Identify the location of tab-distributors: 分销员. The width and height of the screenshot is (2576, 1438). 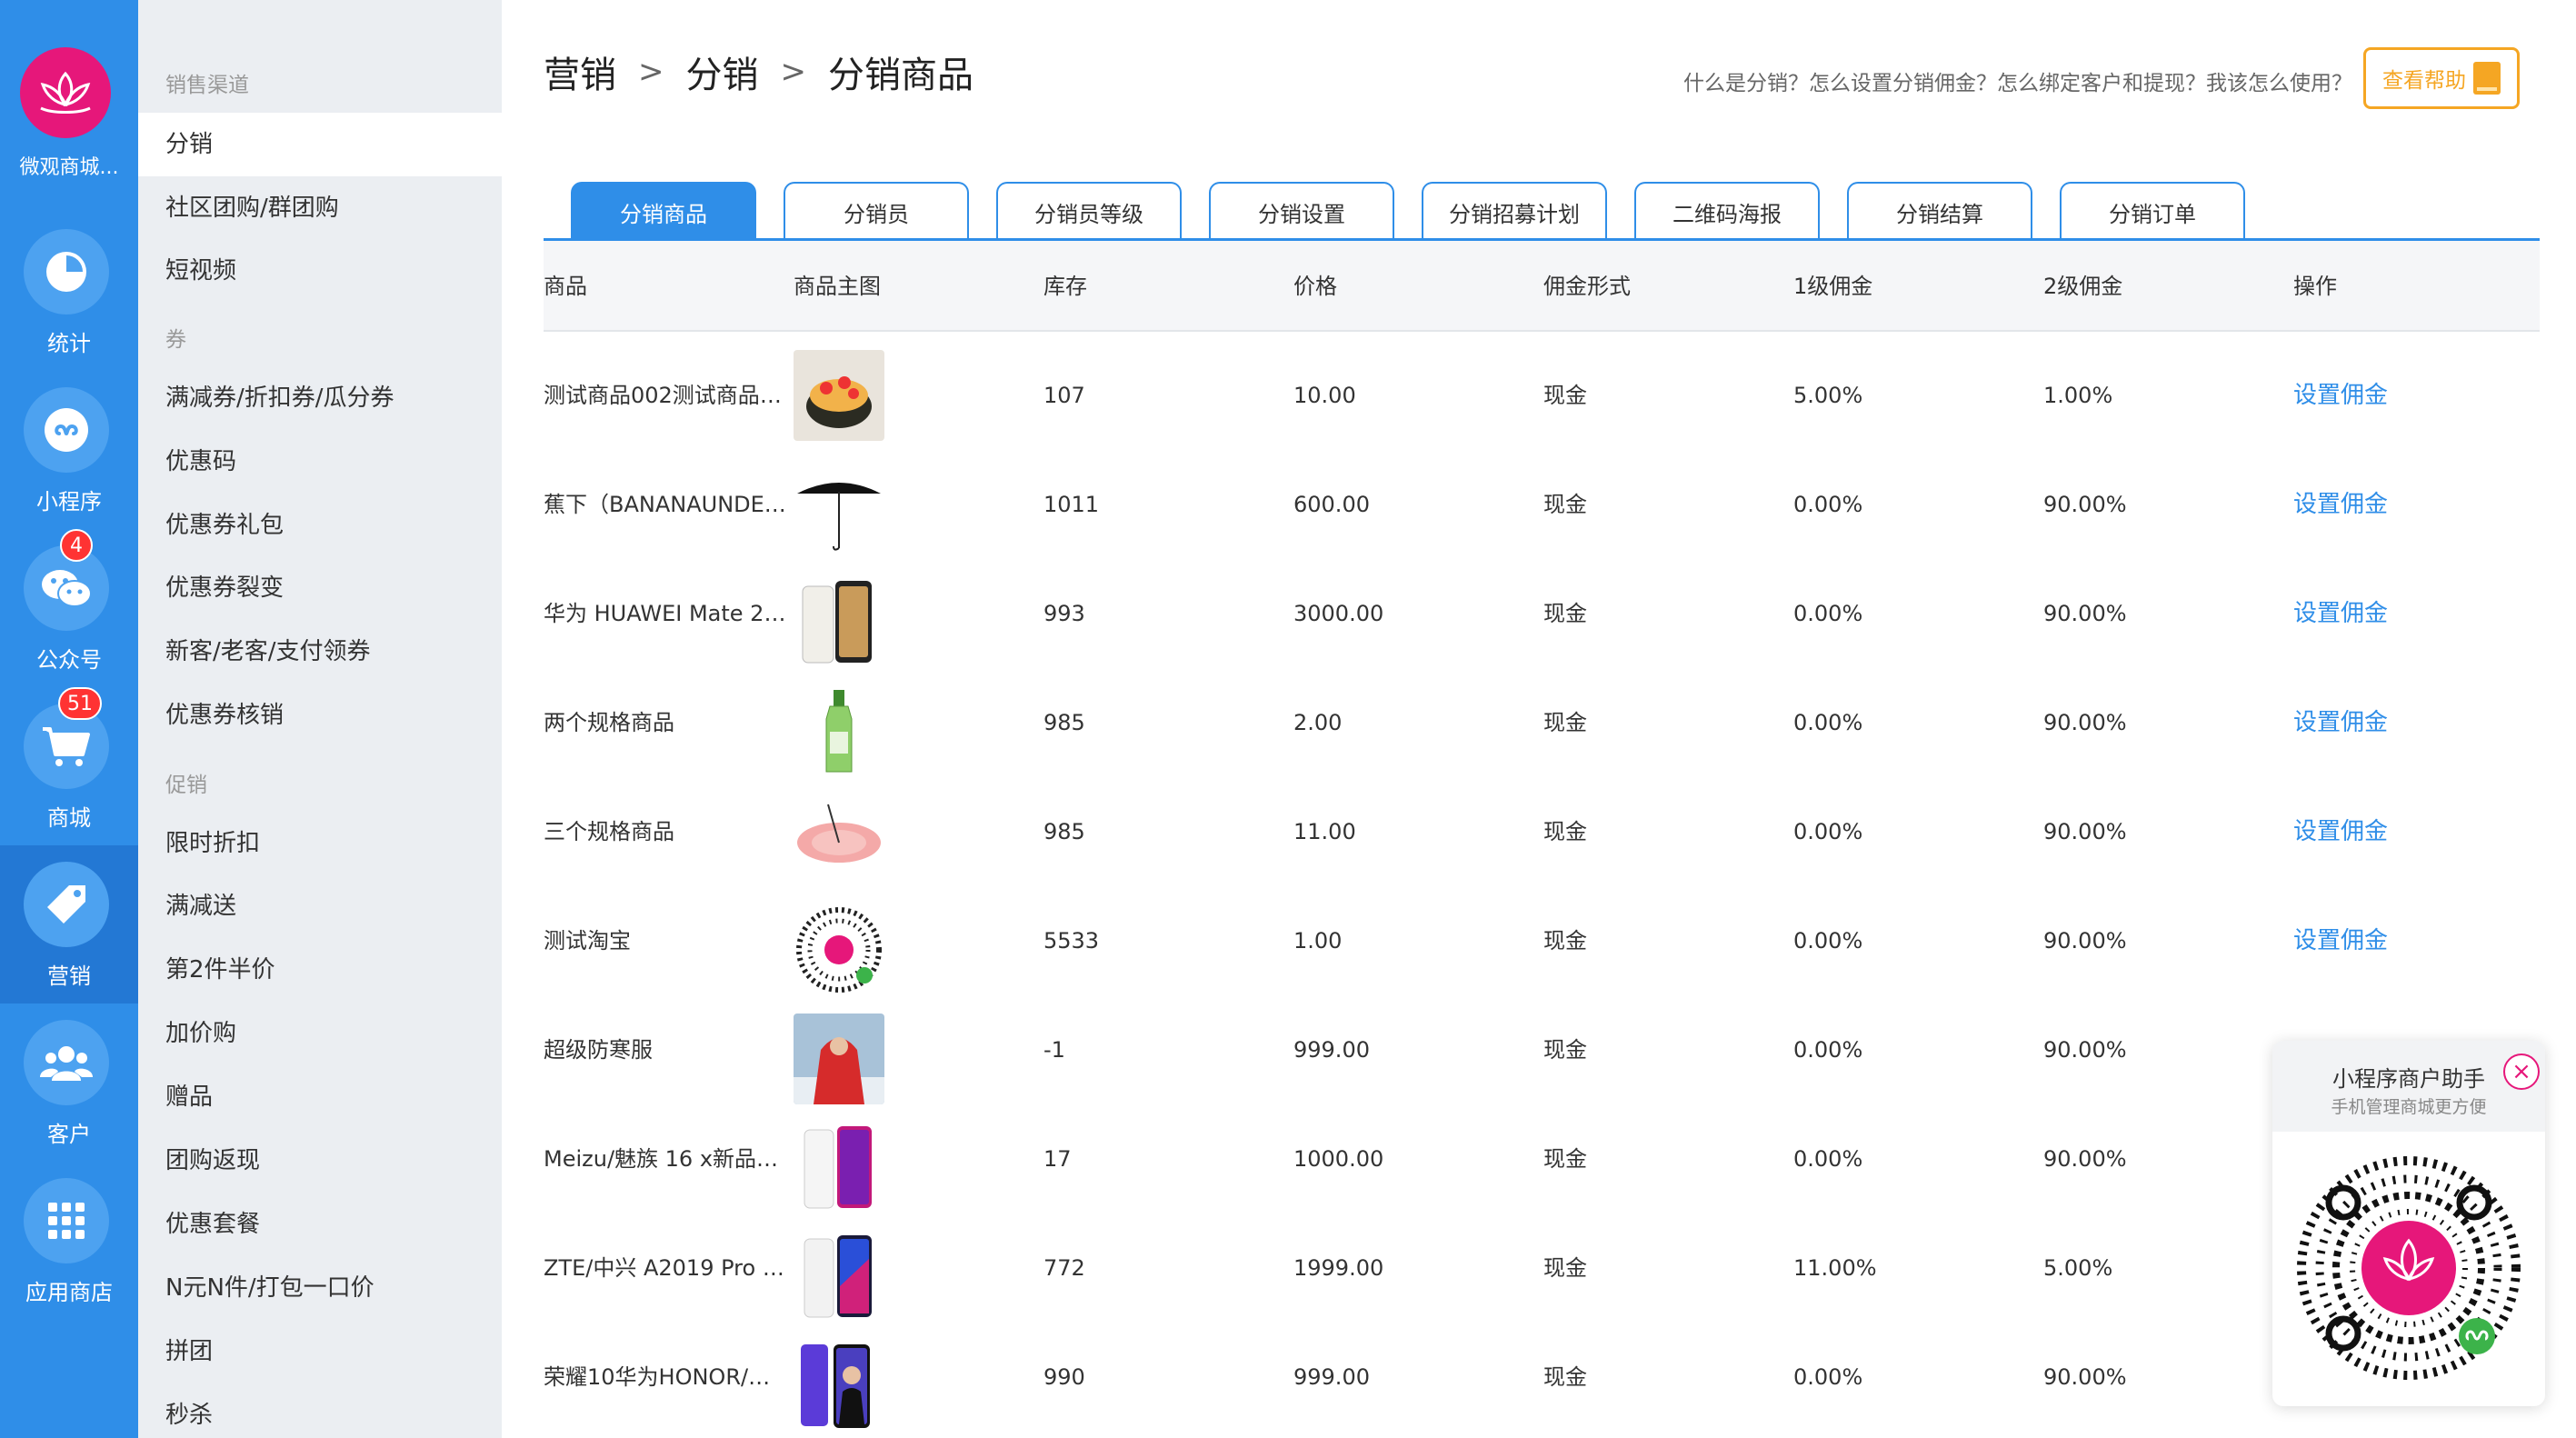
(876, 211).